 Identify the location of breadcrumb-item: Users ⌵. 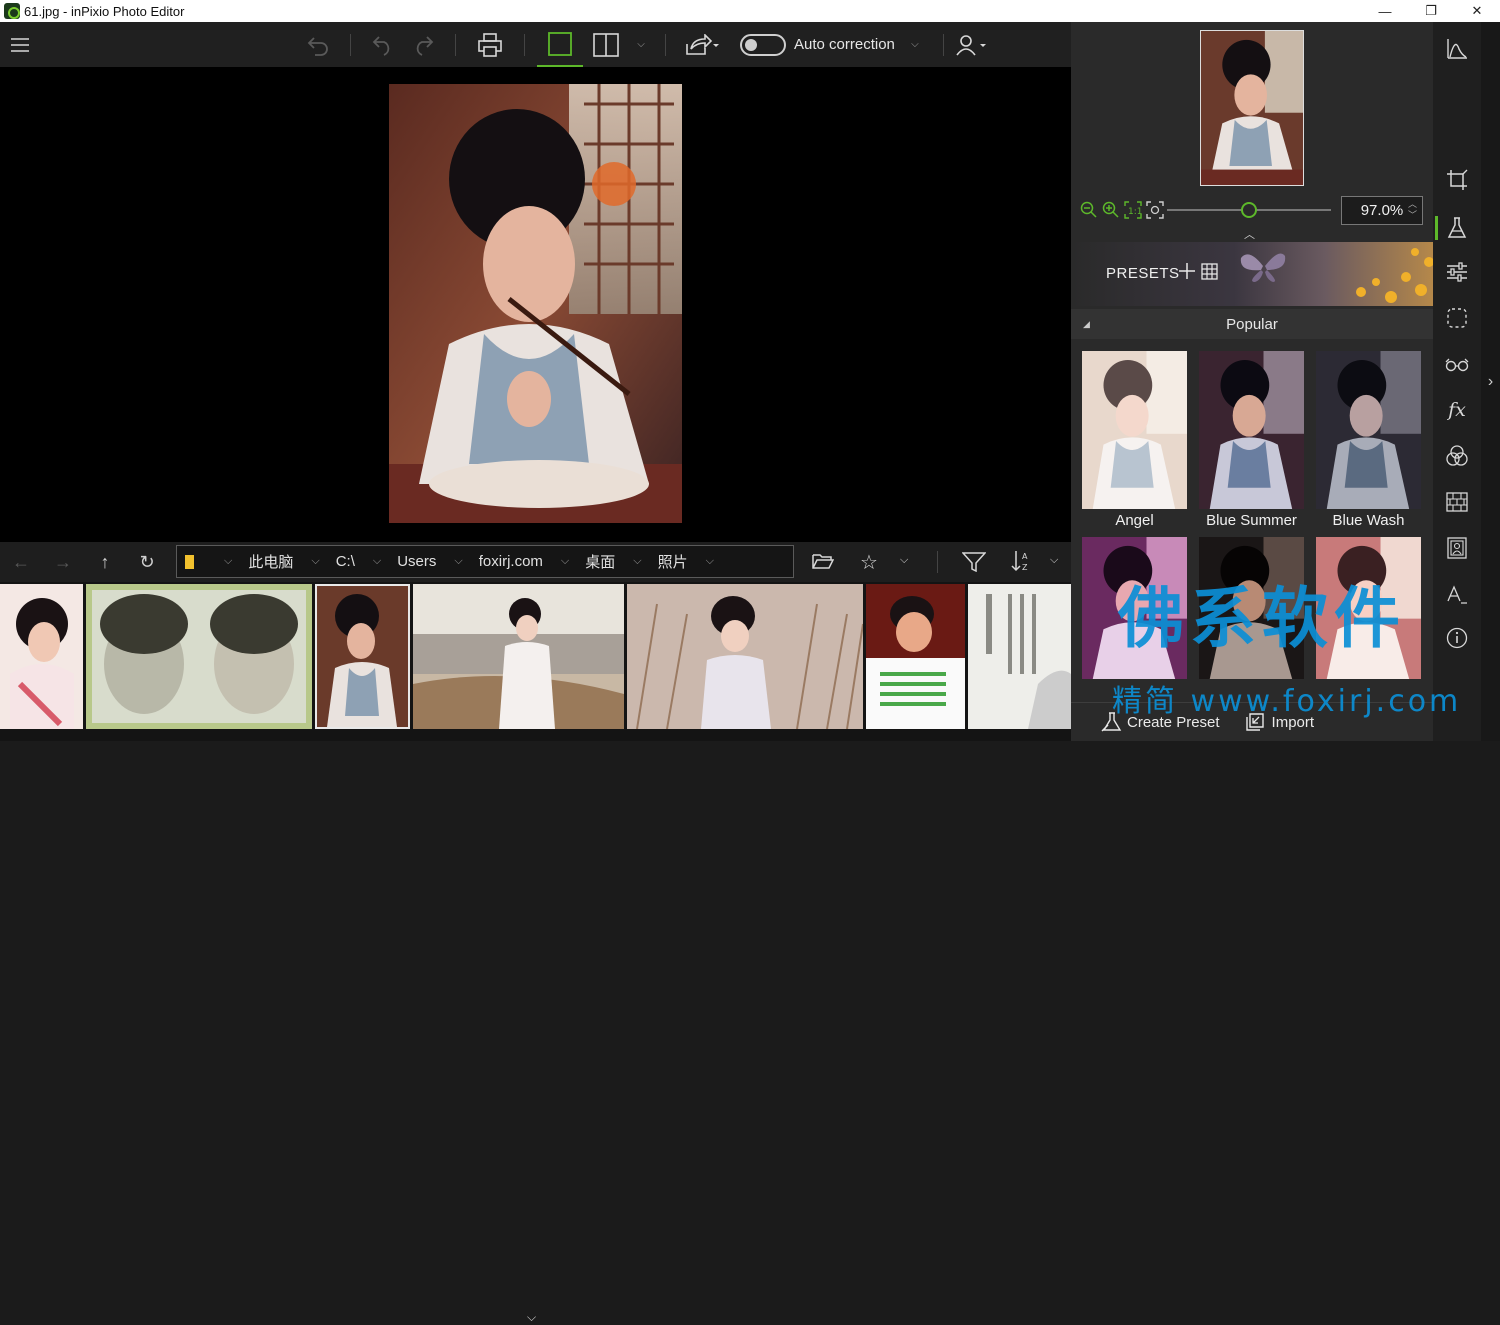
(430, 561).